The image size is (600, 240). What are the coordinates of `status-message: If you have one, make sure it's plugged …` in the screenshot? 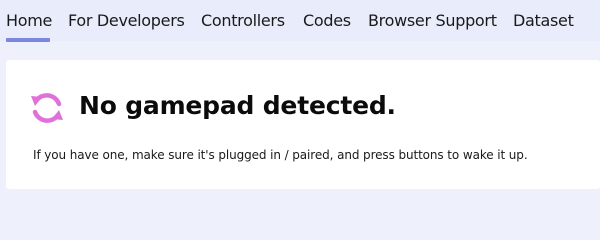 It's located at (280, 155).